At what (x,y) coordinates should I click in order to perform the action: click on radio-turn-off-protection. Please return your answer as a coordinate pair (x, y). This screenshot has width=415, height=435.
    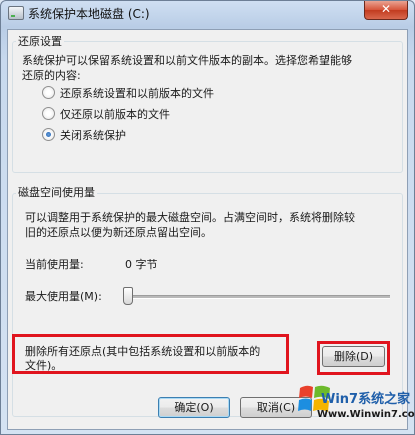
    Looking at the image, I should click on (48, 134).